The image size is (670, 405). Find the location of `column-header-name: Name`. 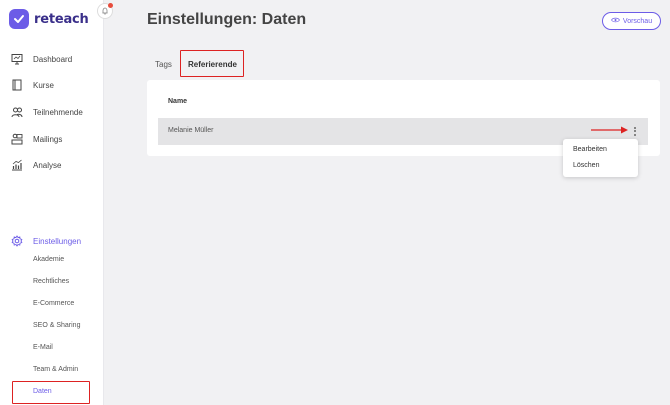

column-header-name: Name is located at coordinates (178, 101).